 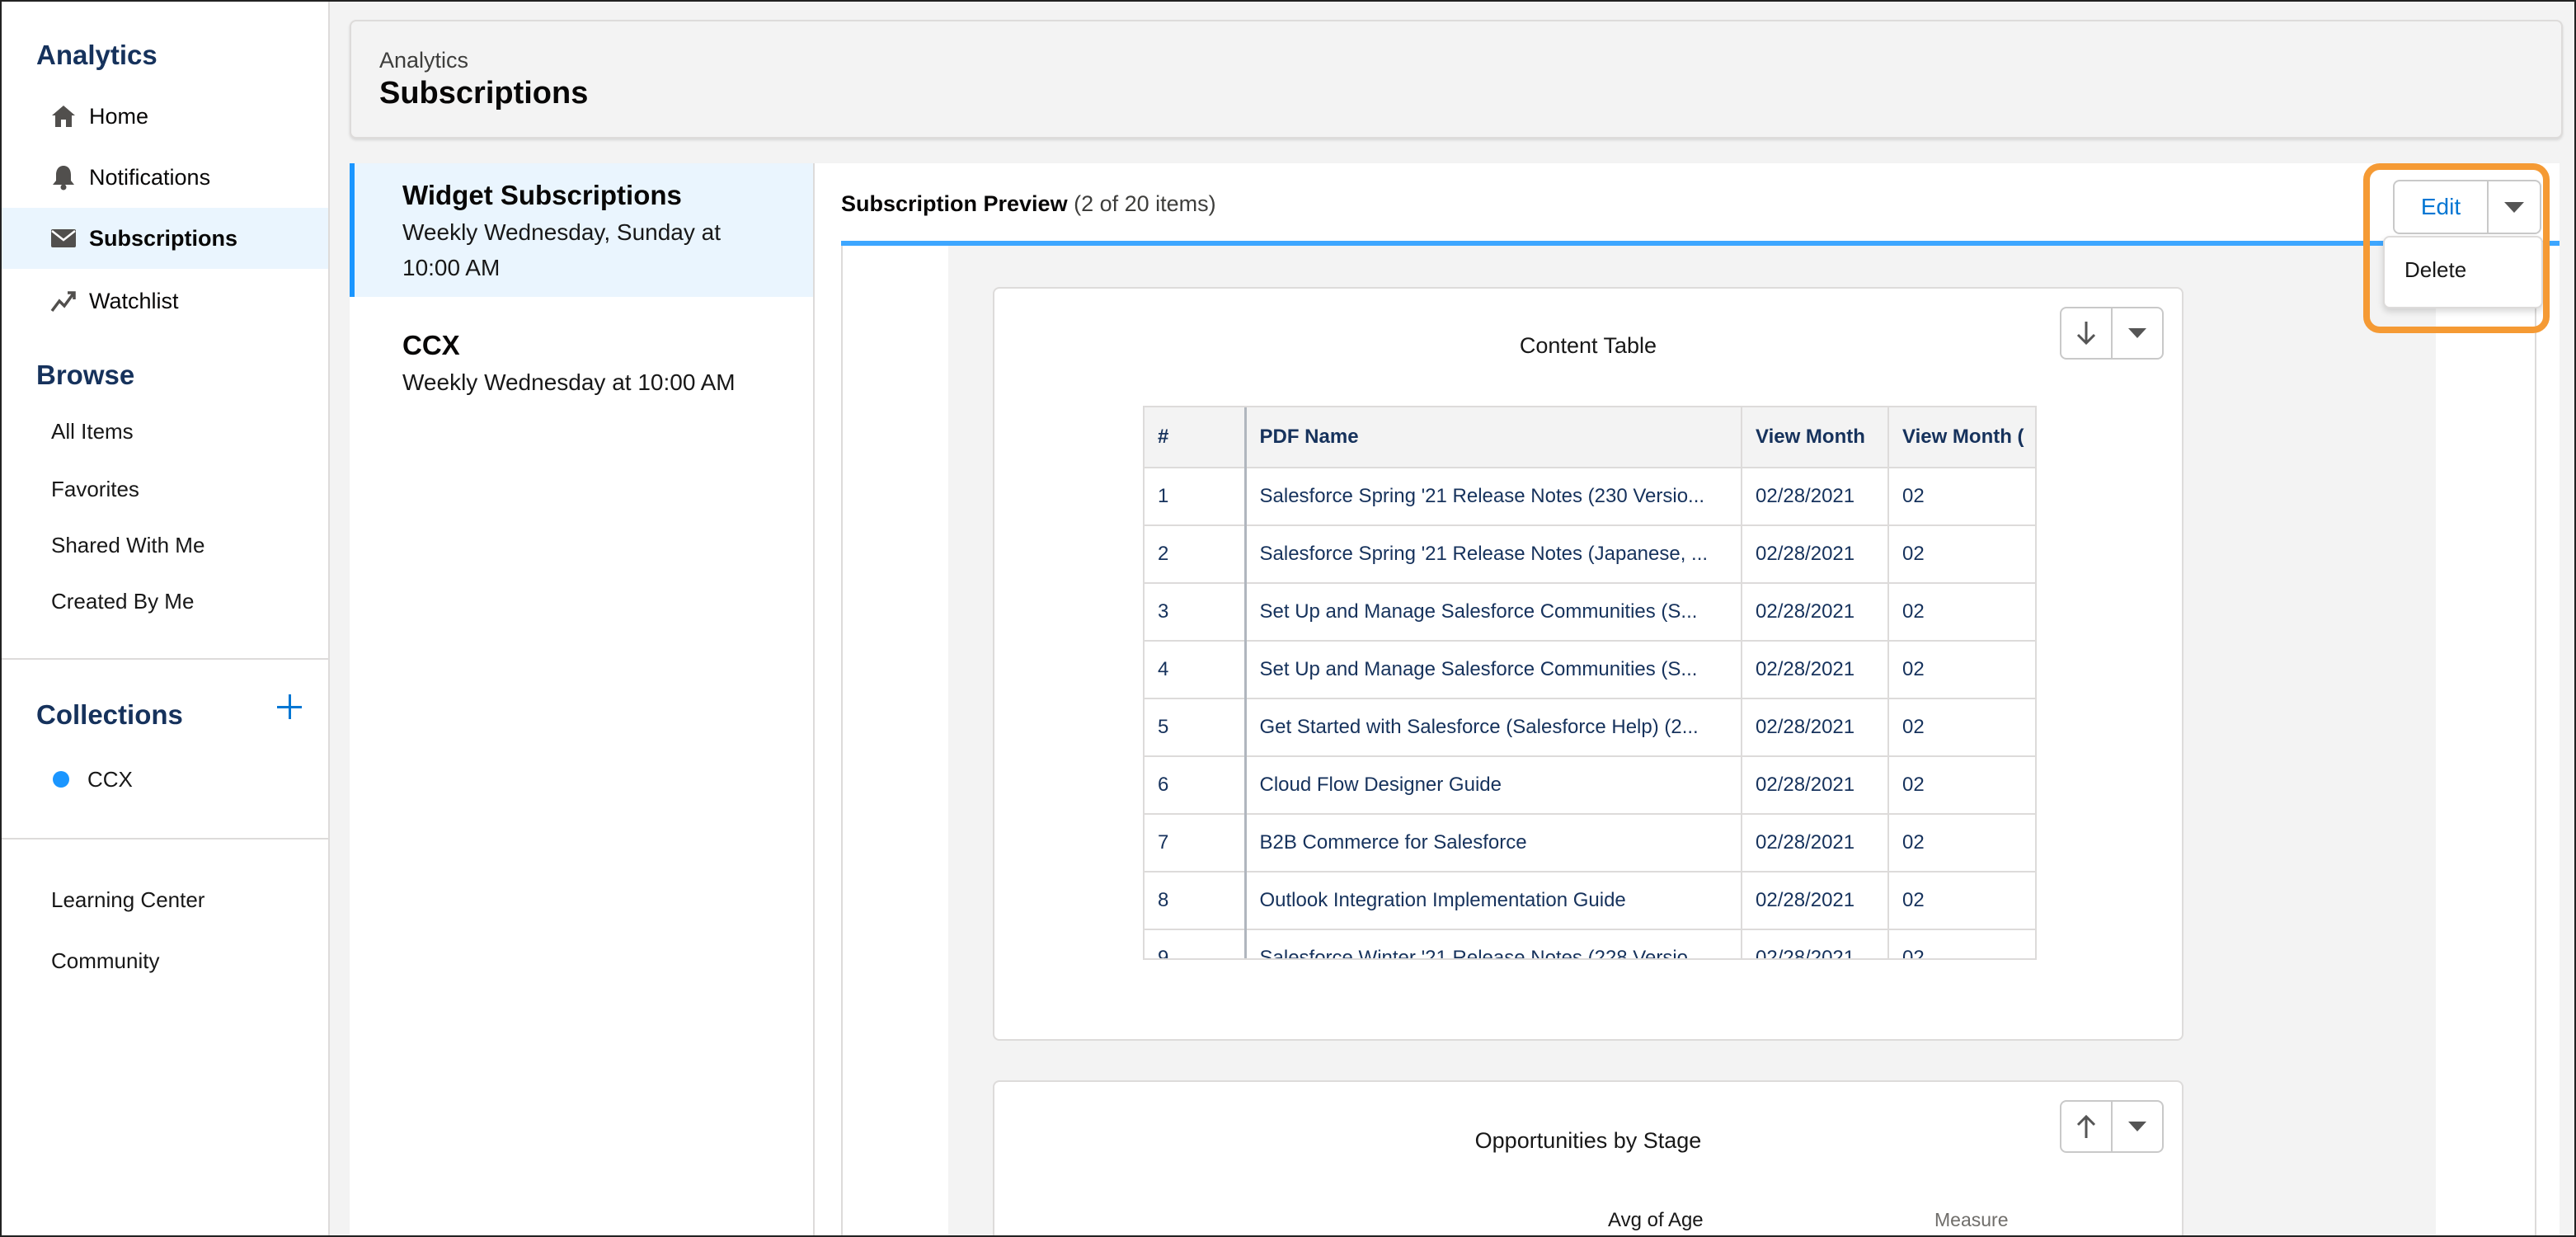 What do you see at coordinates (165, 116) in the screenshot?
I see `sidebar-item-home: Home` at bounding box center [165, 116].